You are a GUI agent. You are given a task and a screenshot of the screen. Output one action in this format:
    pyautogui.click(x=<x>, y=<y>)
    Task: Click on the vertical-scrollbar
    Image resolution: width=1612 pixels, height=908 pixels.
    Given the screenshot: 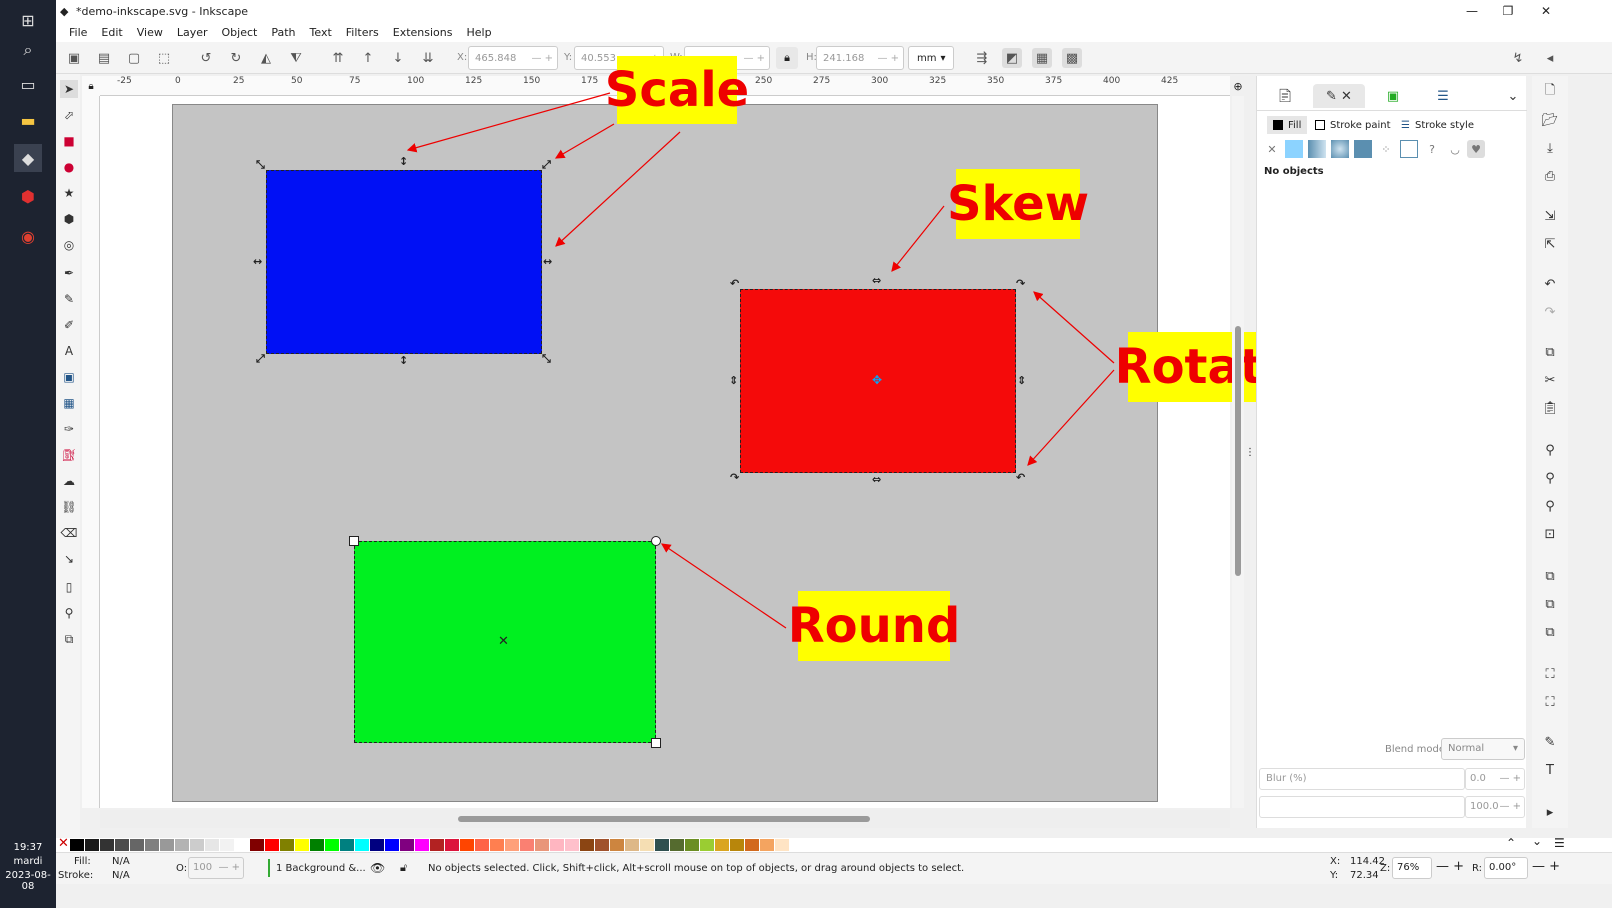 What is the action you would take?
    pyautogui.click(x=1238, y=452)
    